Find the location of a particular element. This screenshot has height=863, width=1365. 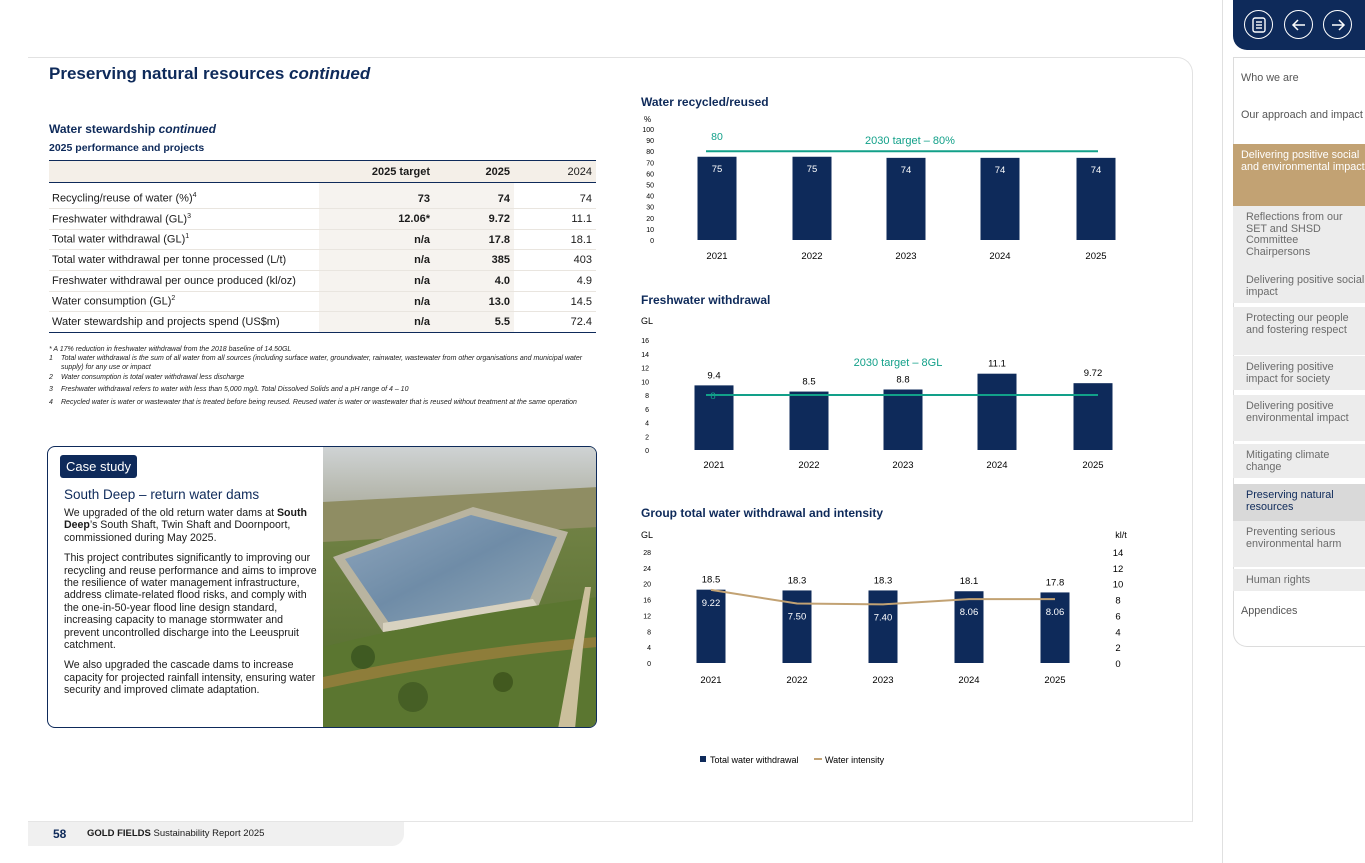

y-tick-label: 28 is located at coordinates (647, 553).